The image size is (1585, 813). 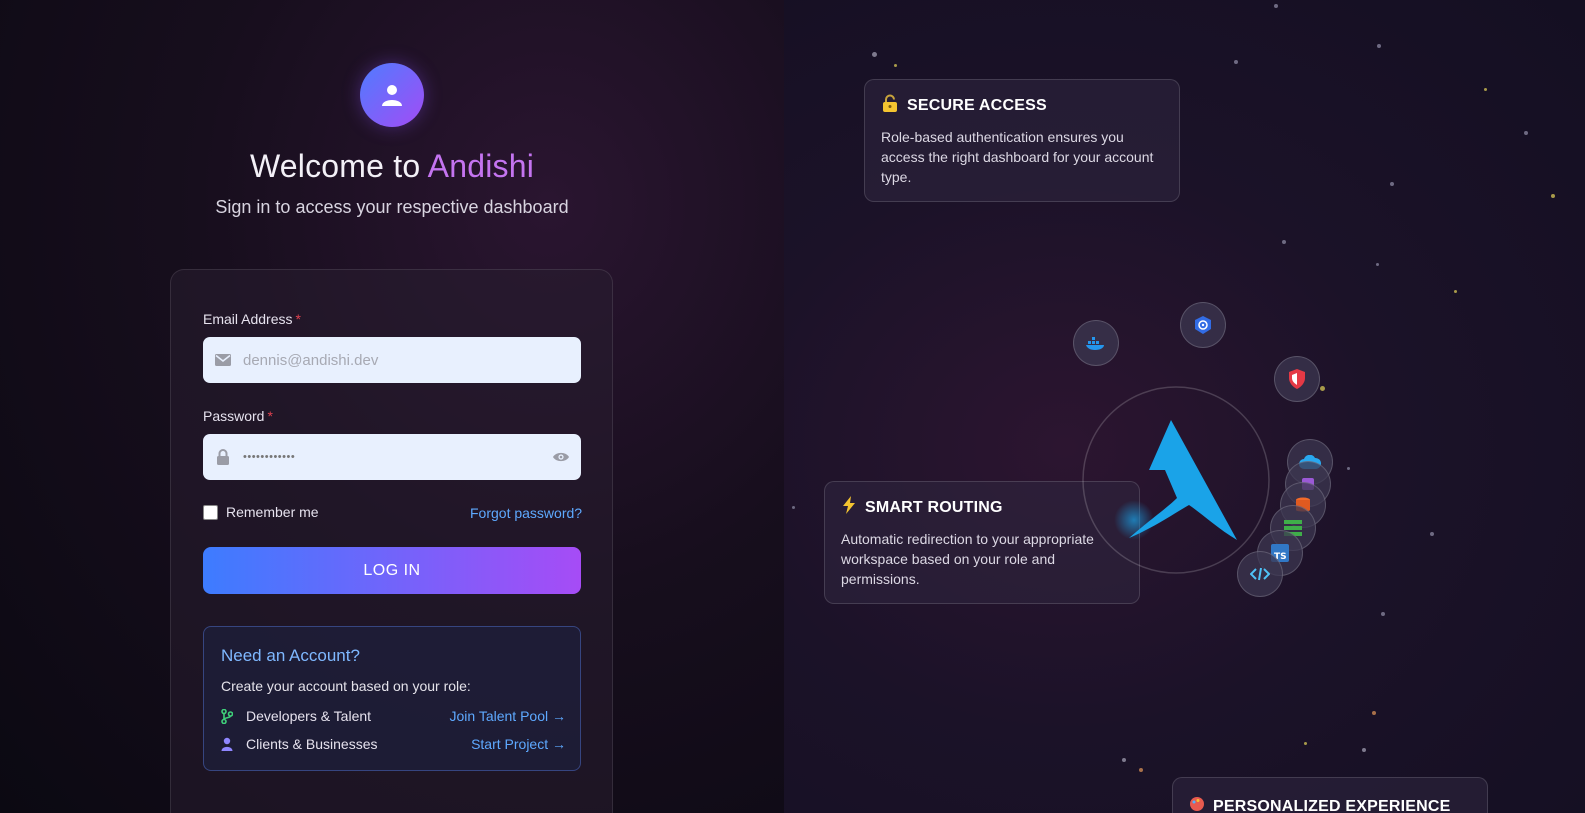 I want to click on forgot-password-link: Forgot password?, so click(x=526, y=513).